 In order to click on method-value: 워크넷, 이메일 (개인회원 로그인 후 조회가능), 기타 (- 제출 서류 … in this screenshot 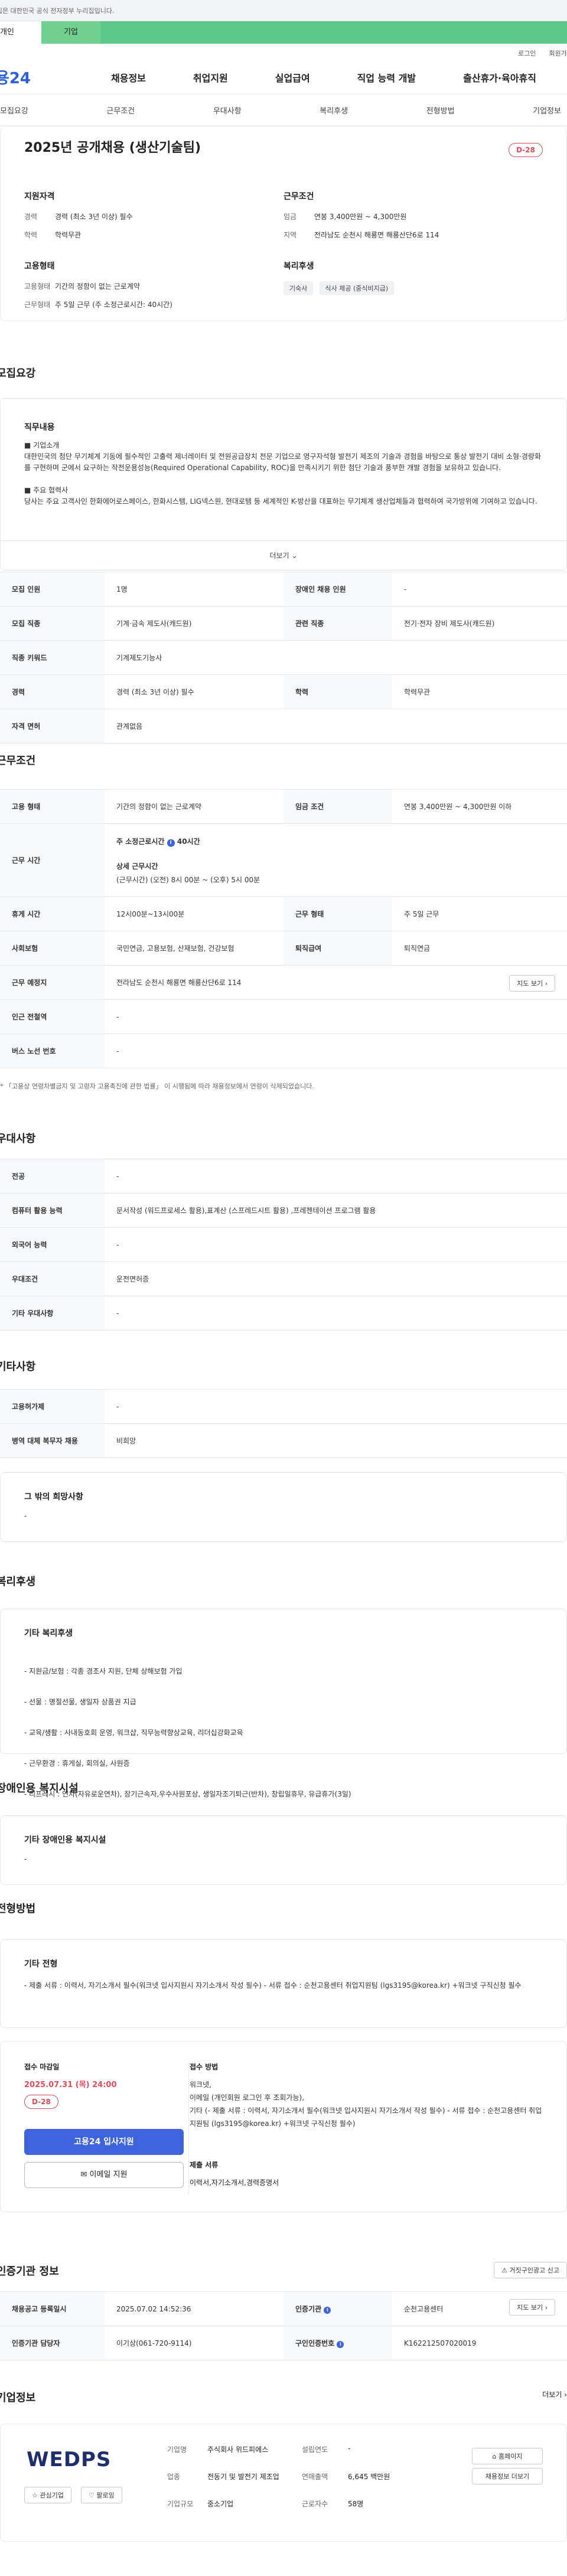, I will do `click(366, 2104)`.